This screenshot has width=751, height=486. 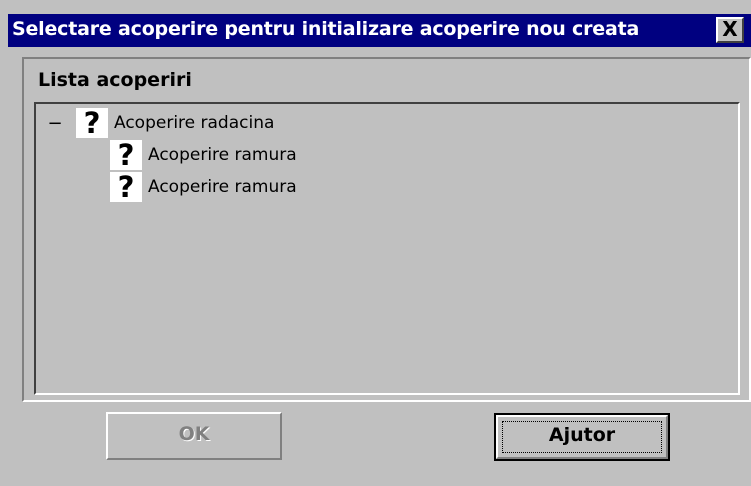 I want to click on ok-button: OK, so click(x=194, y=436).